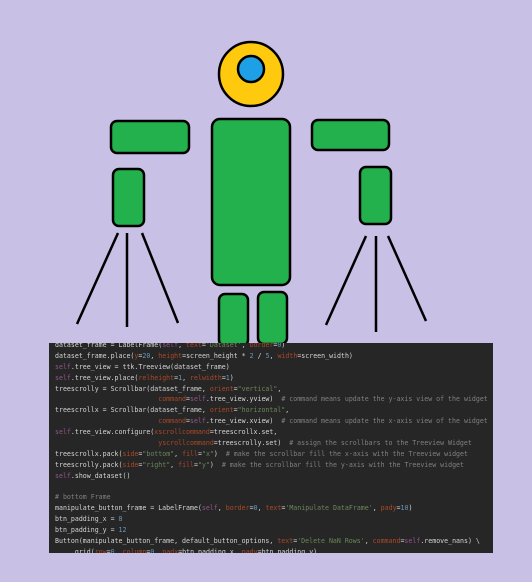 Image resolution: width=532 pixels, height=582 pixels. I want to click on code-token: height, so click(170, 355).